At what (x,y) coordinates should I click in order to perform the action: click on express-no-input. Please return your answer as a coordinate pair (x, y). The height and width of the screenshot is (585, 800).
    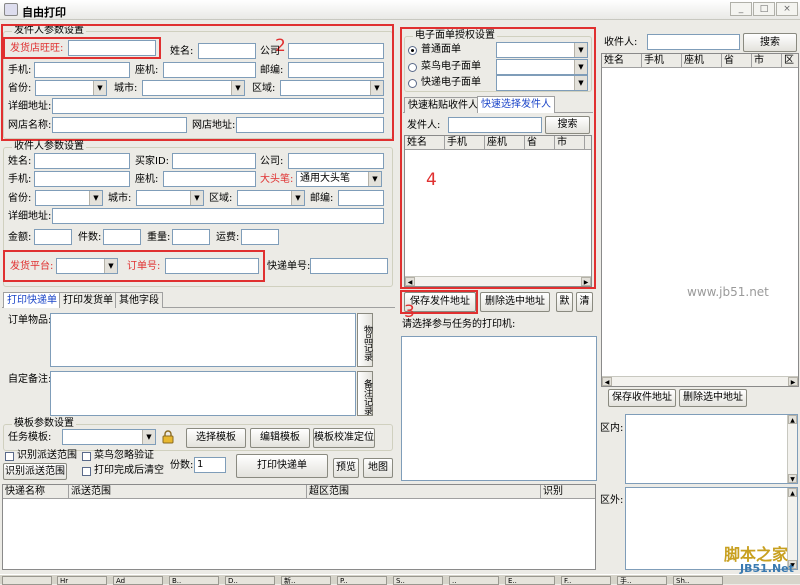
    Looking at the image, I should click on (349, 266).